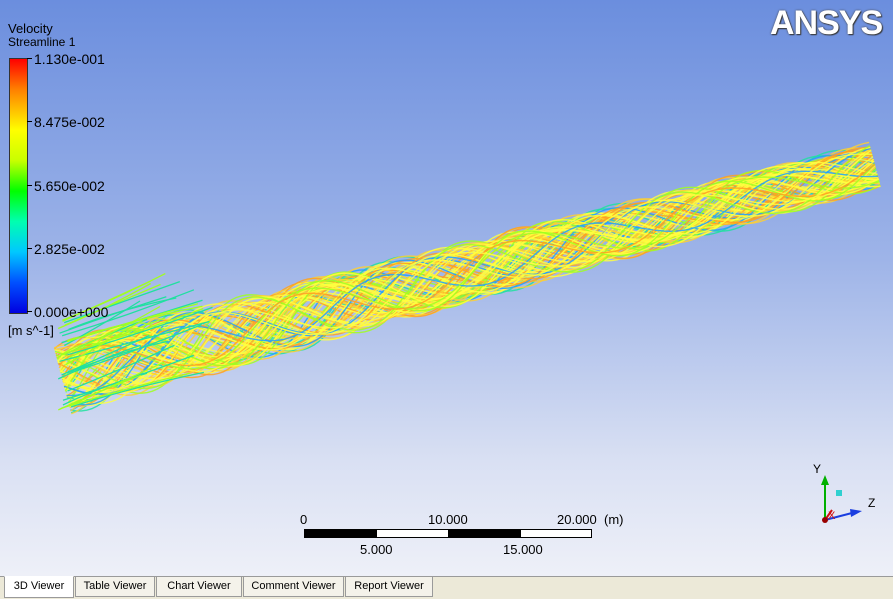 The height and width of the screenshot is (599, 893). Describe the element at coordinates (826, 23) in the screenshot. I see `ansys-logo: ANSYS` at that location.